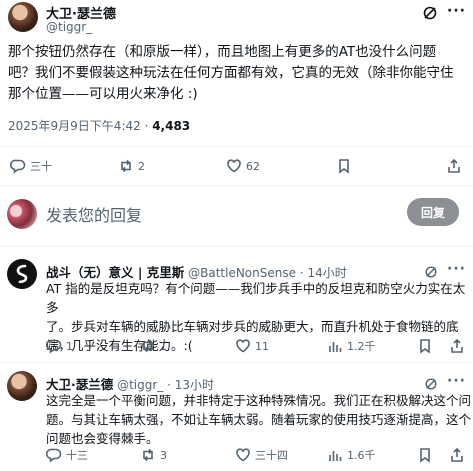 This screenshot has width=473, height=471. What do you see at coordinates (77, 455) in the screenshot?
I see `reply-count: 十三` at bounding box center [77, 455].